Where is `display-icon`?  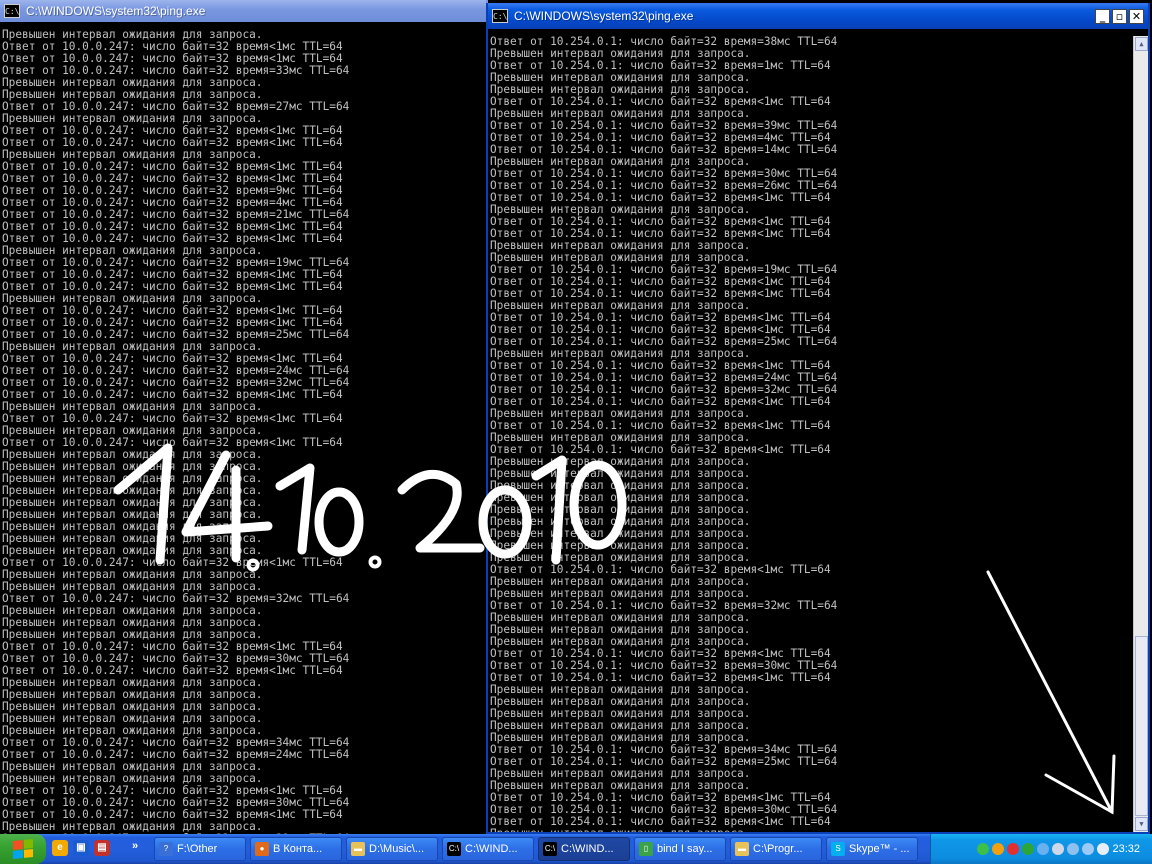
display-icon is located at coordinates (1073, 849).